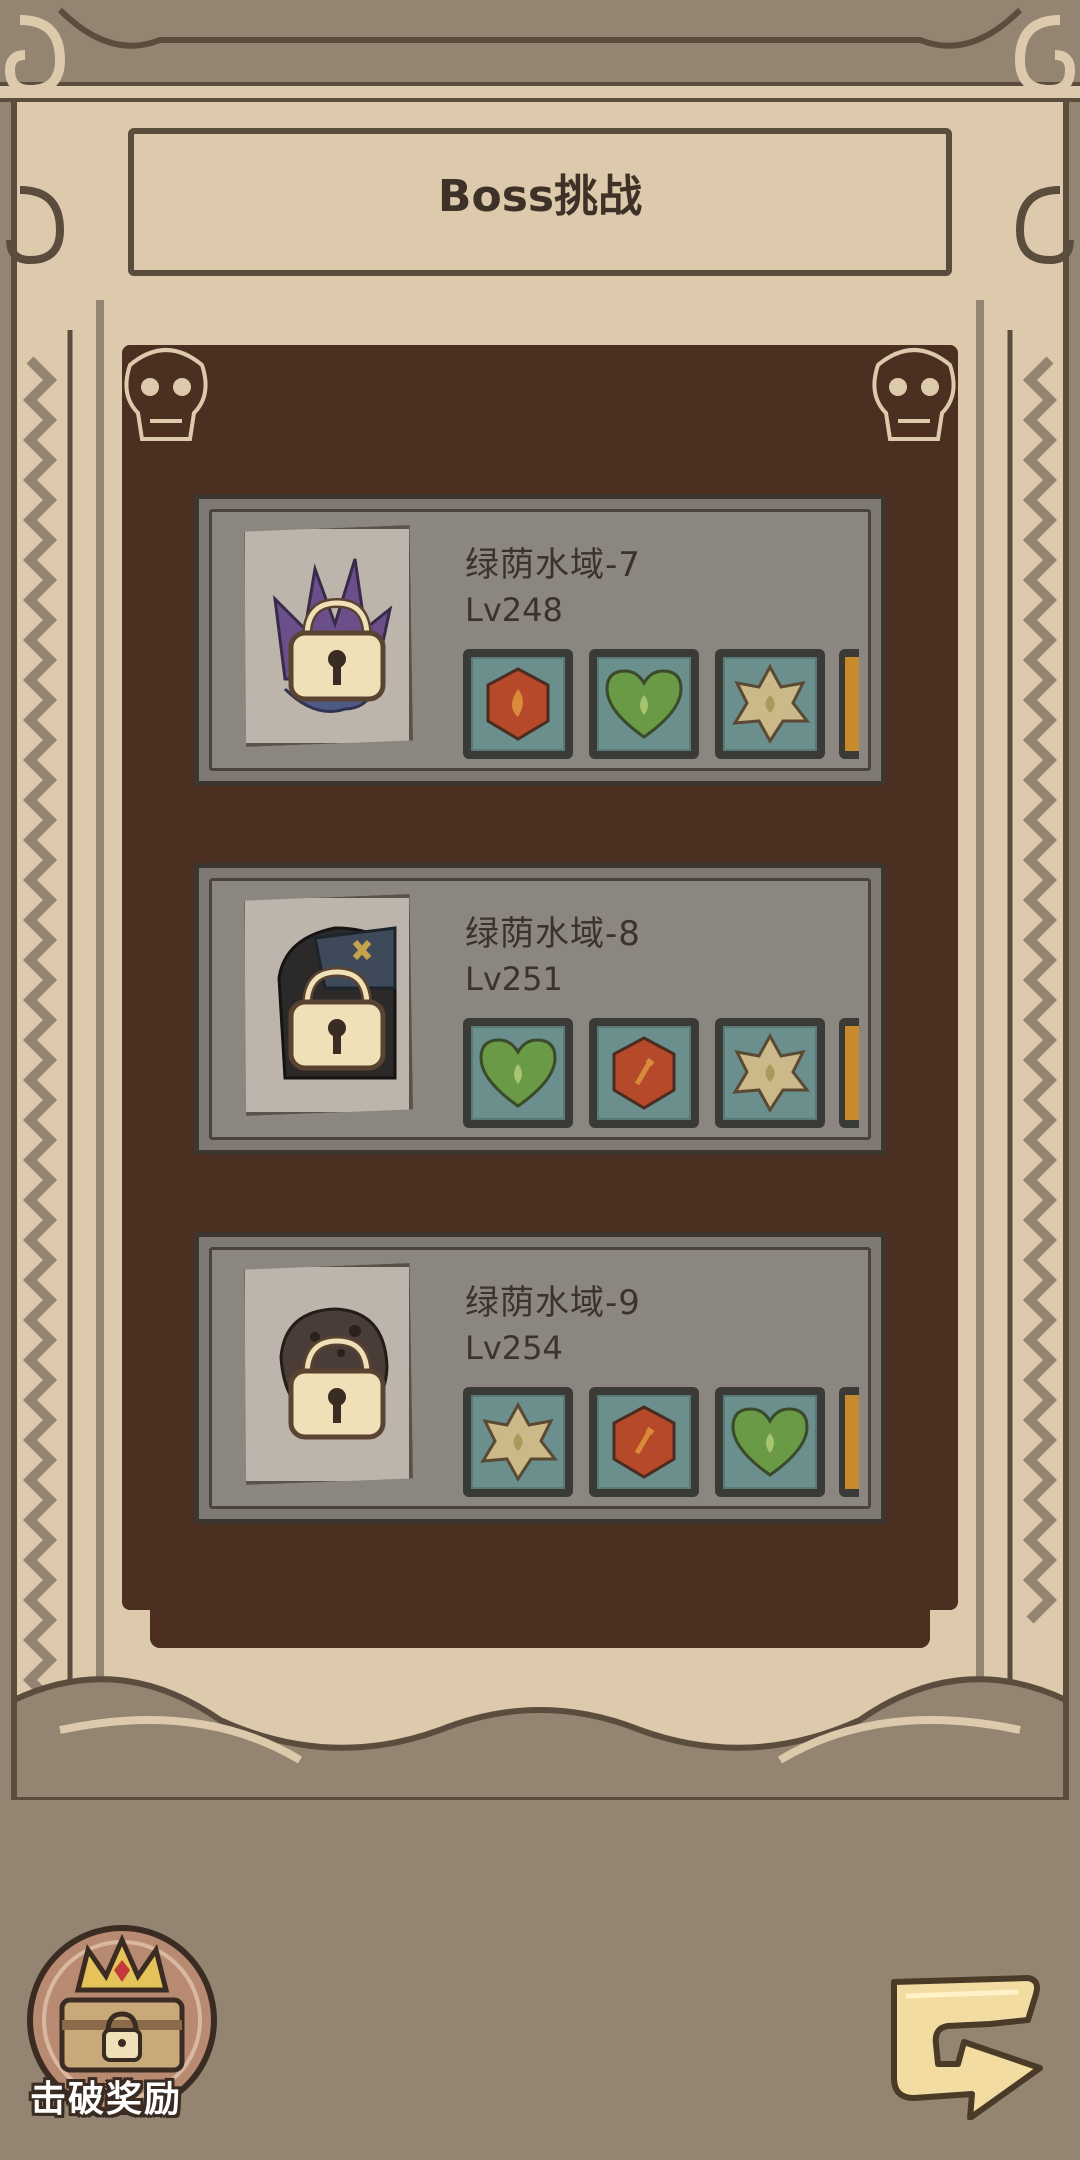 Image resolution: width=1080 pixels, height=2160 pixels. I want to click on boss-level: Lv248, so click(514, 610).